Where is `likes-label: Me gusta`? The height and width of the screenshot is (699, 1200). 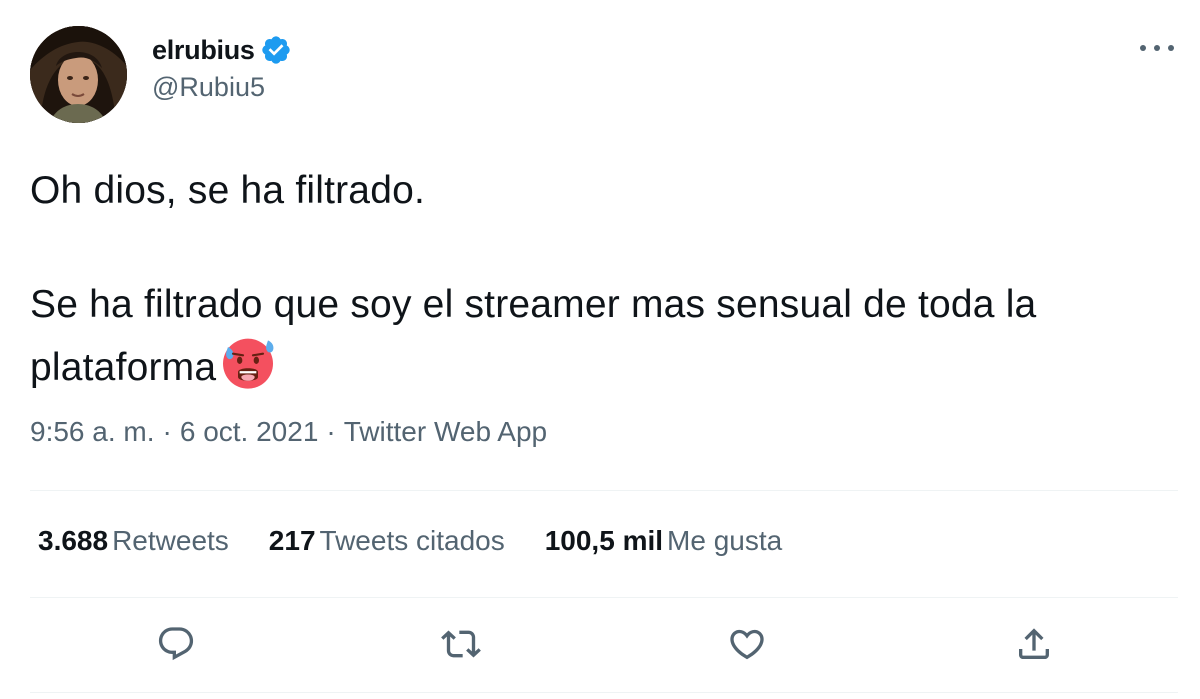
likes-label: Me gusta is located at coordinates (725, 540).